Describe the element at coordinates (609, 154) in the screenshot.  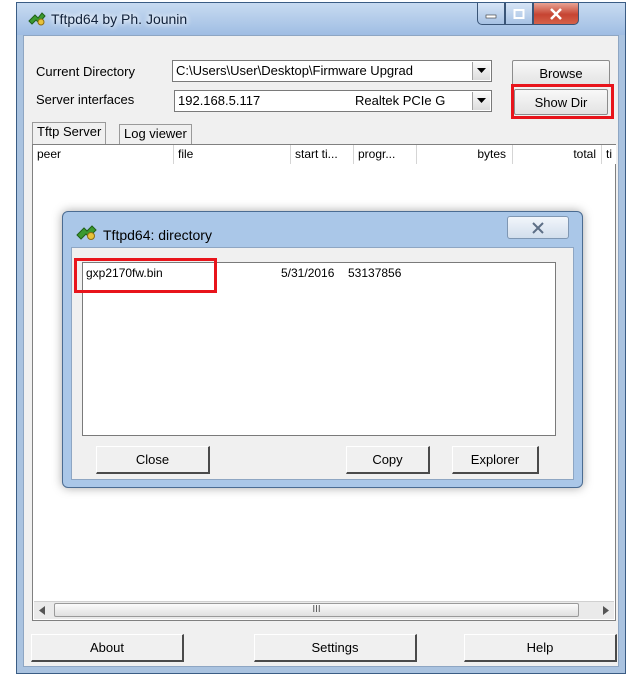
I see `column-header-time: ti` at that location.